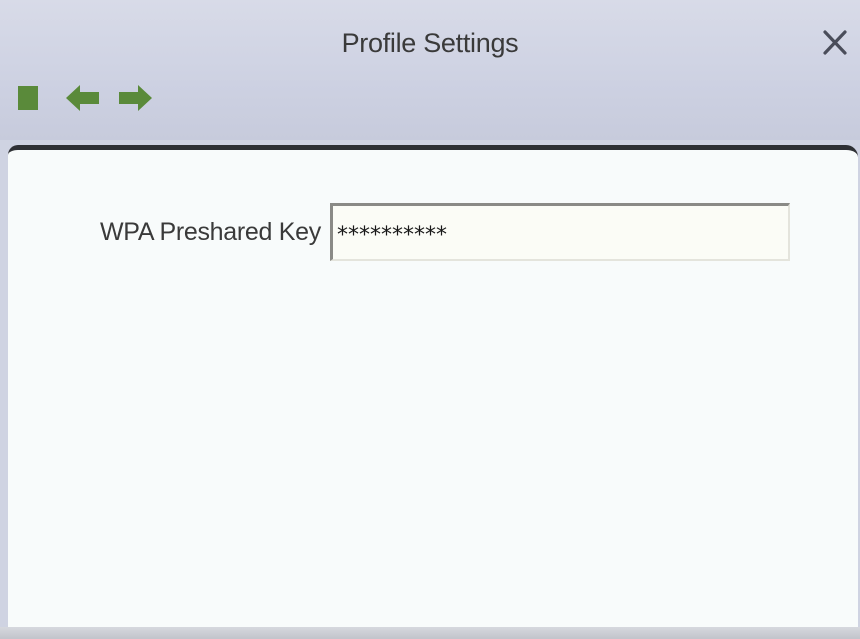 The width and height of the screenshot is (860, 639). Describe the element at coordinates (560, 232) in the screenshot. I see `wpa-key-input` at that location.